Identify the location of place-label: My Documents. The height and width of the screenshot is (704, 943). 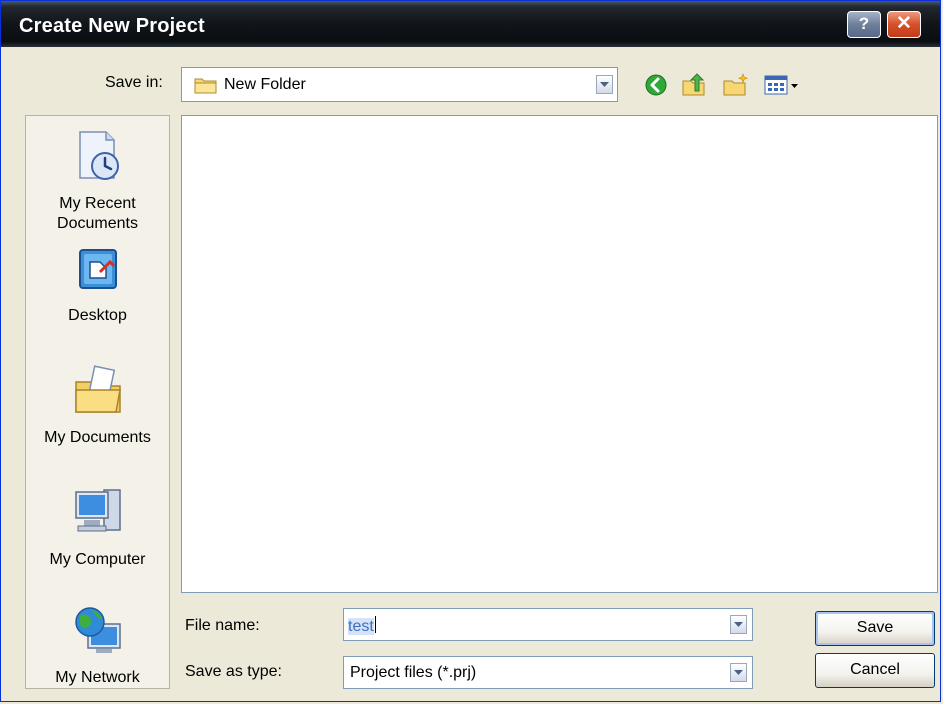
(97, 437).